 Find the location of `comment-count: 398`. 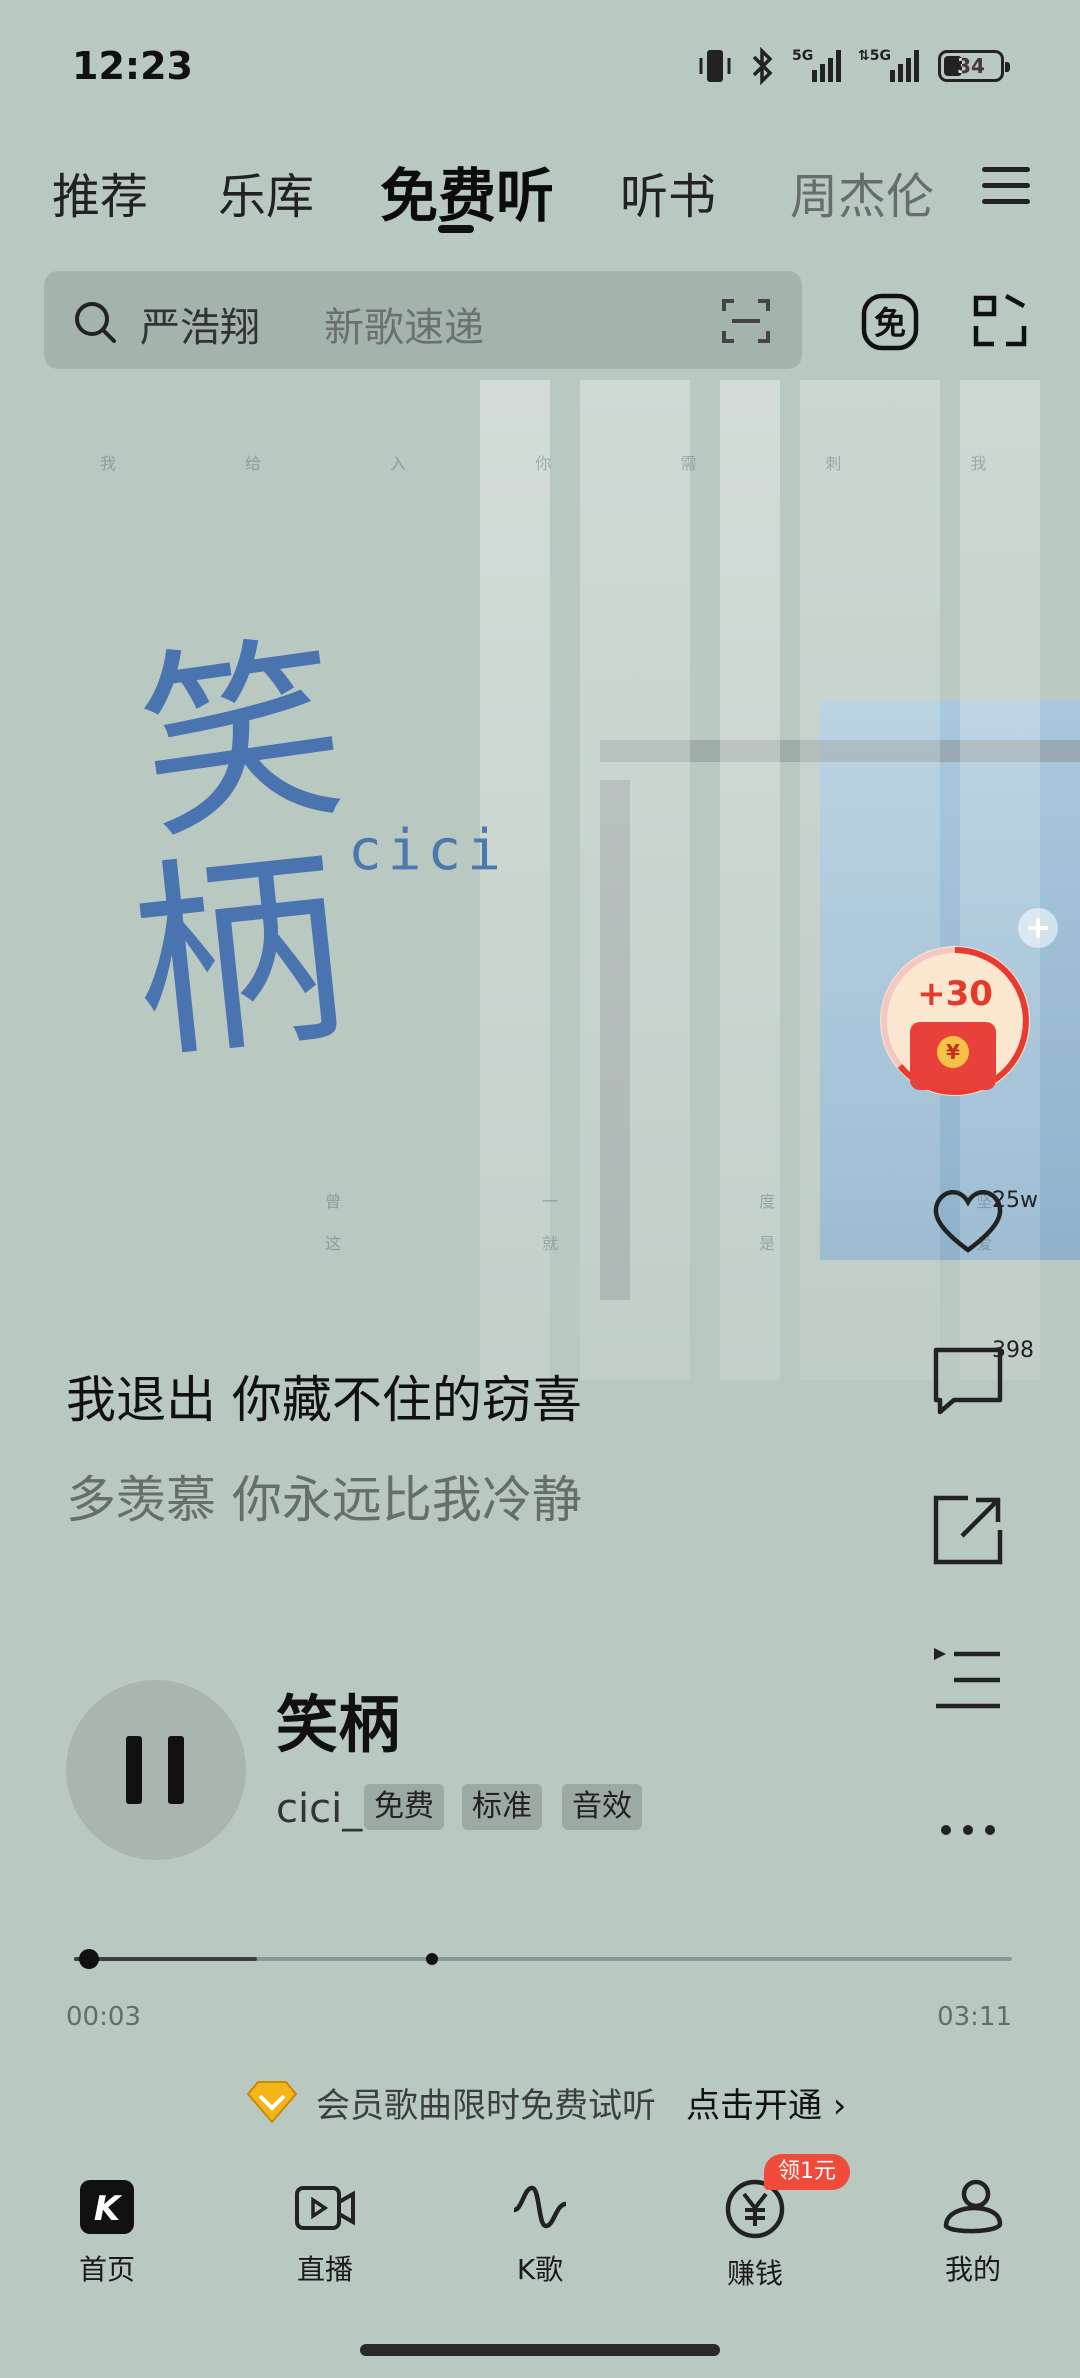

comment-count: 398 is located at coordinates (1013, 1350).